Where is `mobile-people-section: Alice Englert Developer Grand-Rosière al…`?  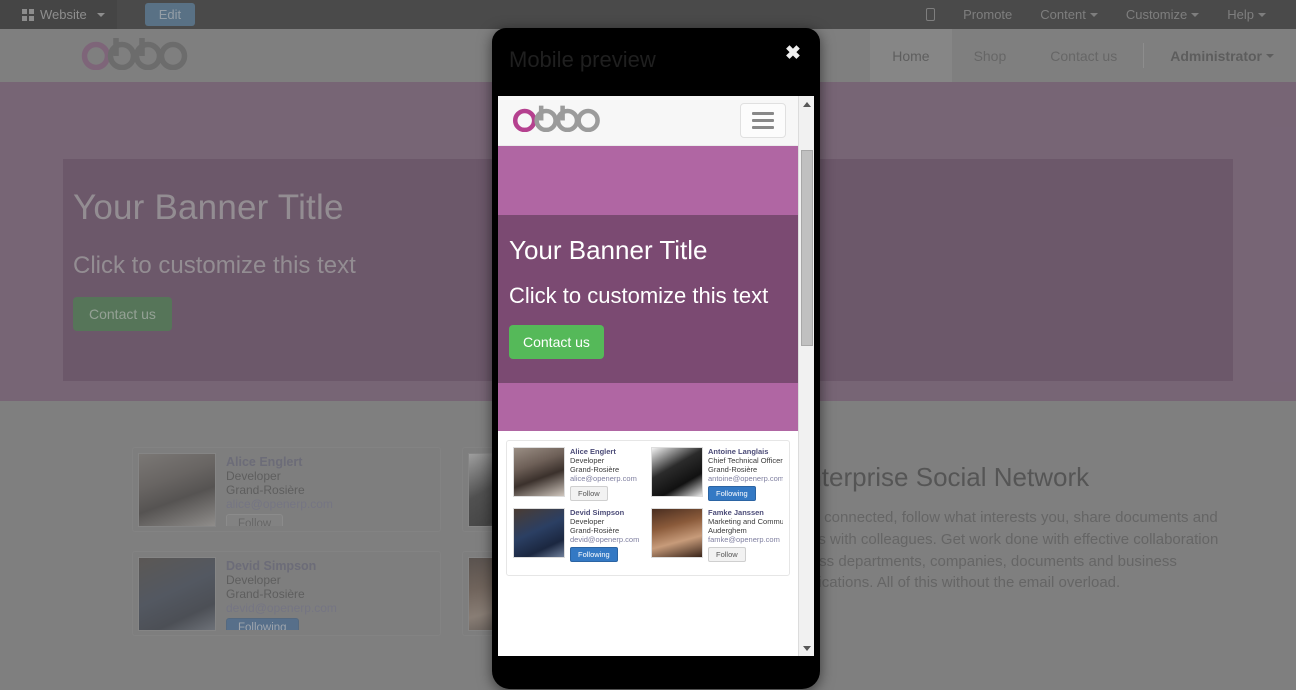
mobile-people-section: Alice Englert Developer Grand-Rosière al… is located at coordinates (648, 507).